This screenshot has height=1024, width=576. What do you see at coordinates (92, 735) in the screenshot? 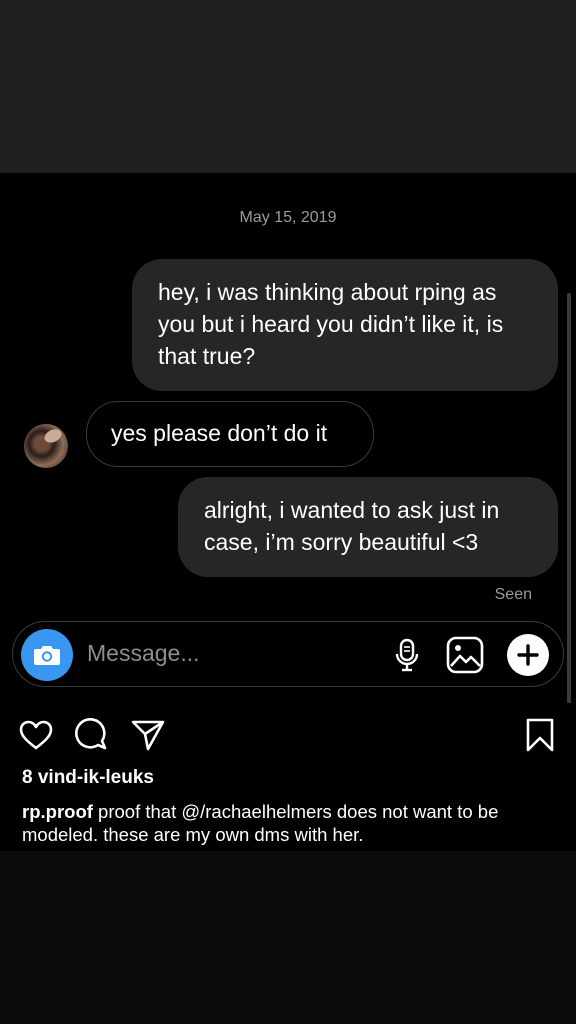
I see `comment-icon` at bounding box center [92, 735].